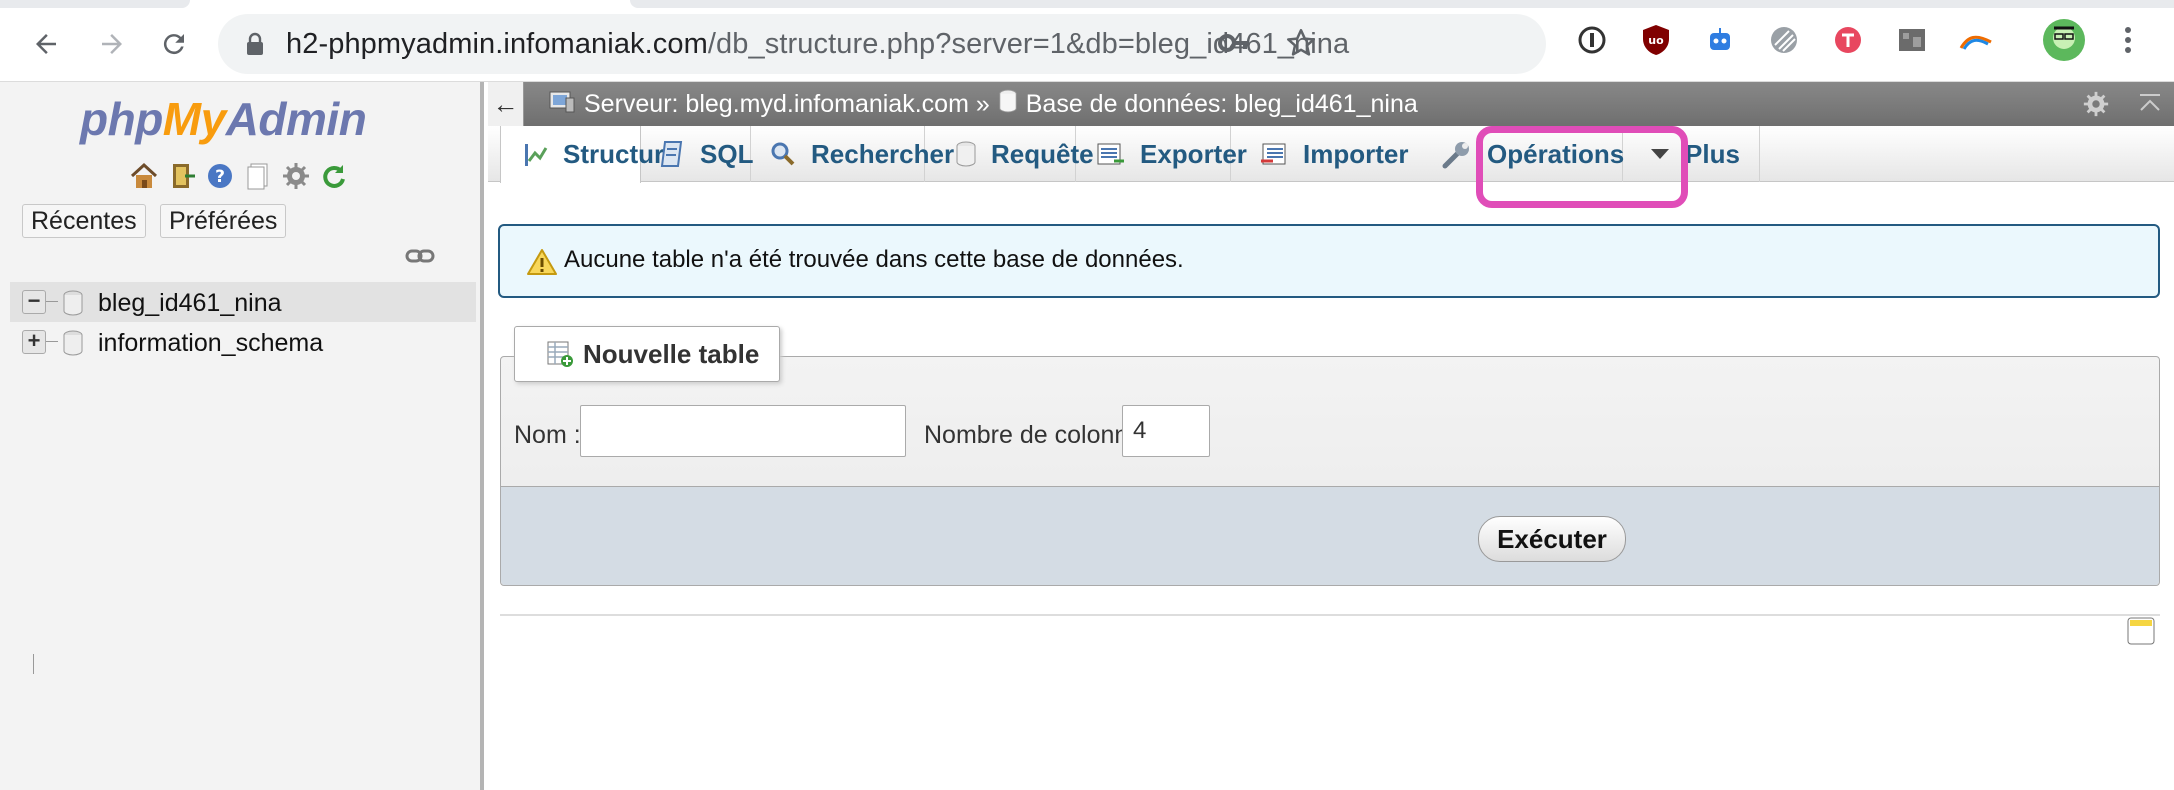 This screenshot has height=790, width=2174. Describe the element at coordinates (1784, 40) in the screenshot. I see `stripe-extension-icon` at that location.